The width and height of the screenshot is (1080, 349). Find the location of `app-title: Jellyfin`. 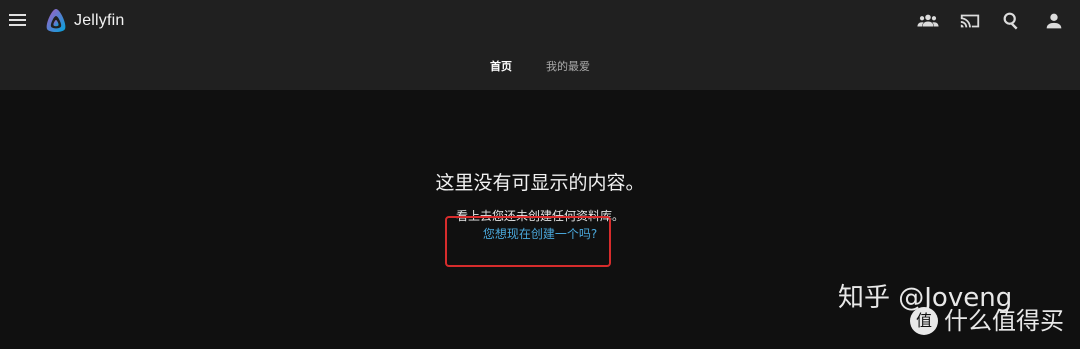

app-title: Jellyfin is located at coordinates (99, 20).